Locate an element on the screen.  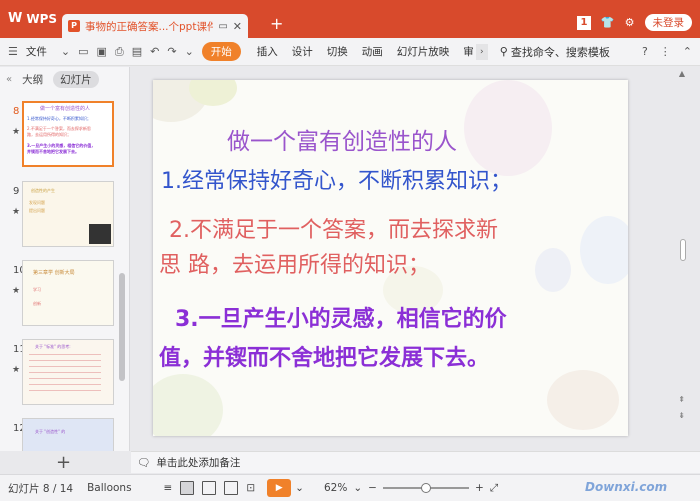
tab-transition: 切换 is located at coordinates (337, 51).